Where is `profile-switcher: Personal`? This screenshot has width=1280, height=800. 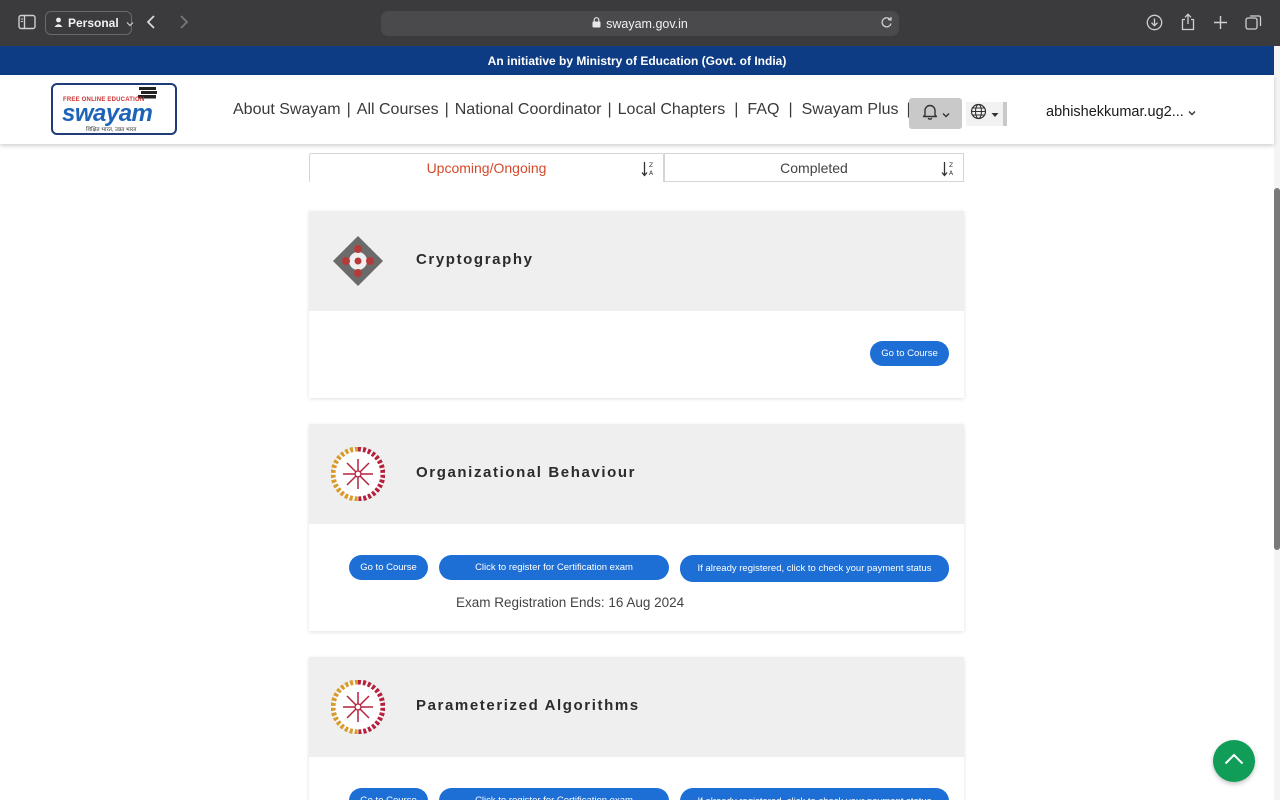
profile-switcher: Personal is located at coordinates (89, 23).